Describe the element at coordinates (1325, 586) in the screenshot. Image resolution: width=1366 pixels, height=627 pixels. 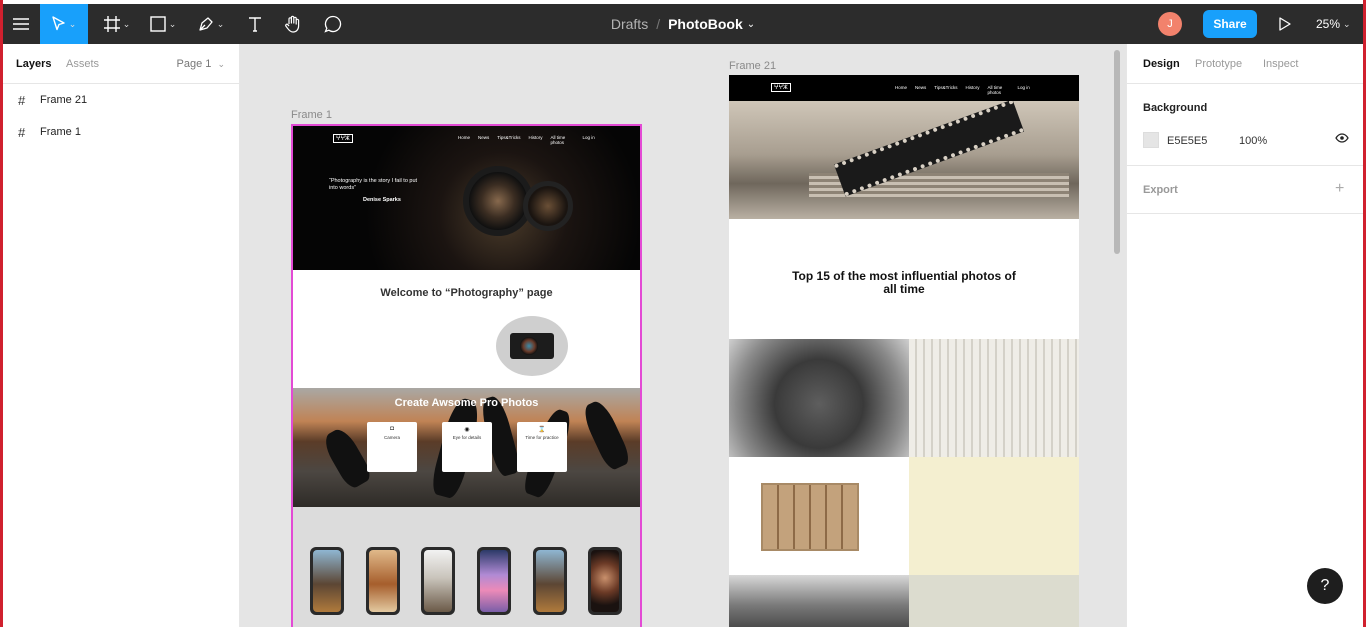
I see `help-button: ?` at that location.